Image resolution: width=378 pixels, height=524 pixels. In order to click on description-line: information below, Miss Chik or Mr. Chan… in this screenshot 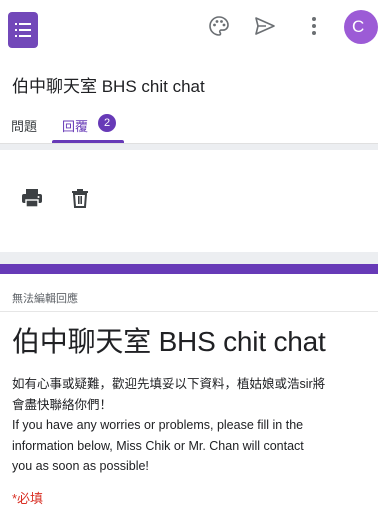, I will do `click(158, 445)`.